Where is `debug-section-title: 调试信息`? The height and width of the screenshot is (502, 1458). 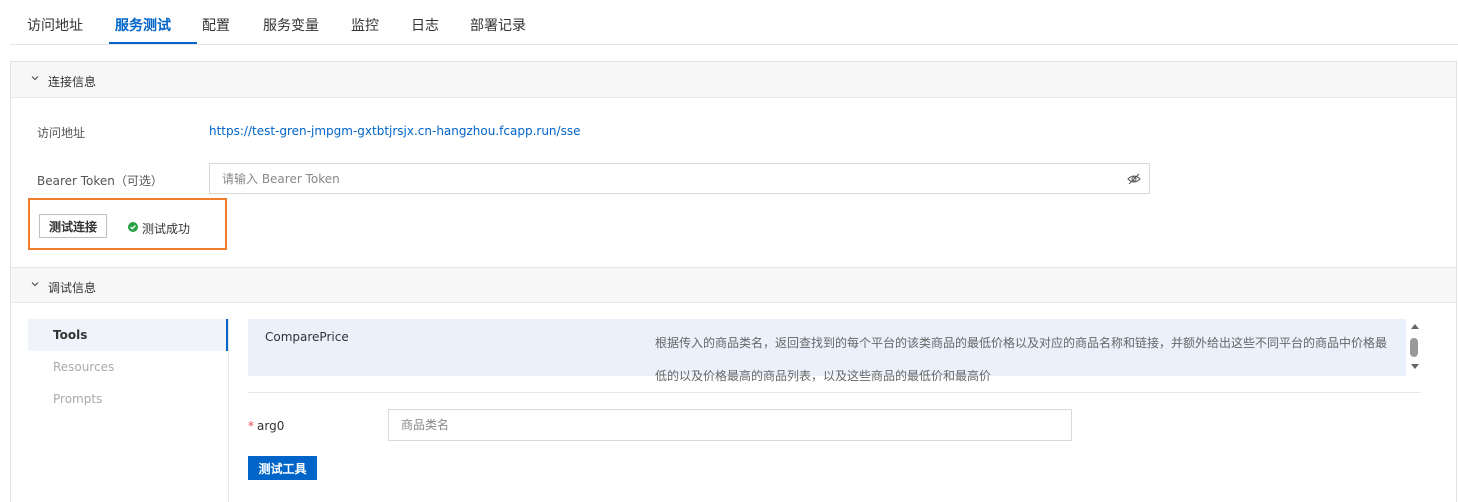
debug-section-title: 调试信息 is located at coordinates (72, 288).